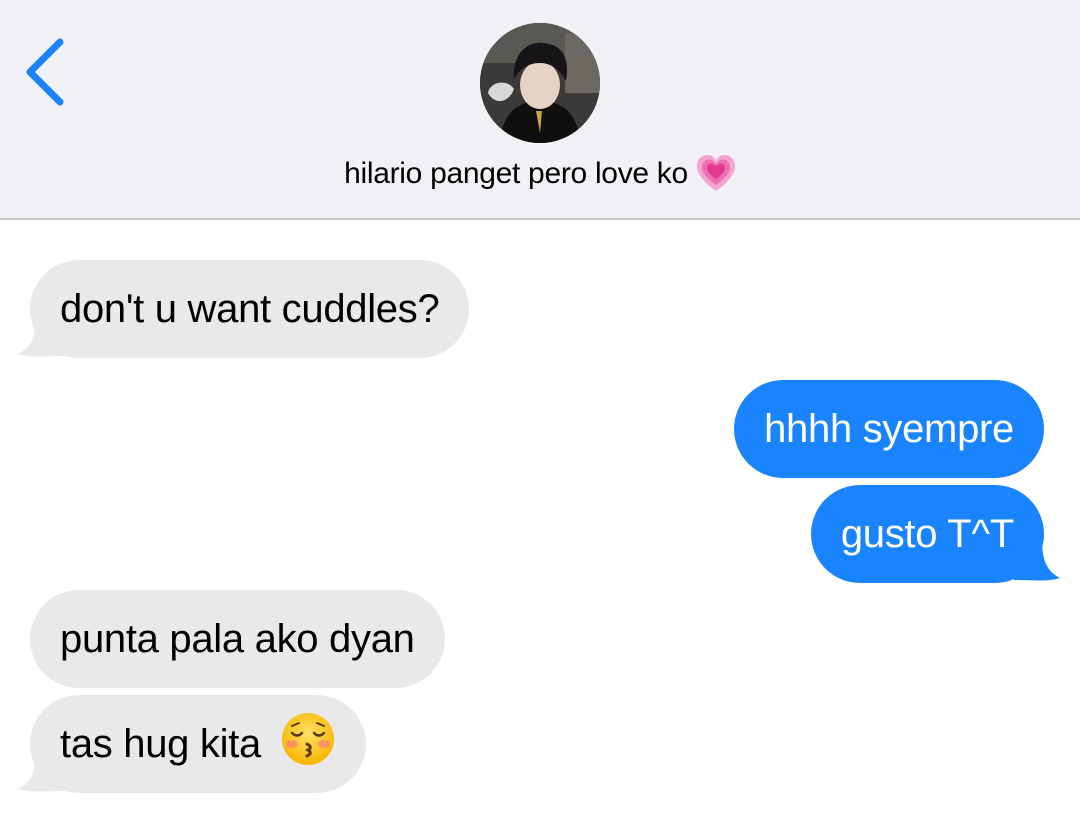 The image size is (1080, 834). I want to click on message-text: don't u want cuddles?, so click(250, 309).